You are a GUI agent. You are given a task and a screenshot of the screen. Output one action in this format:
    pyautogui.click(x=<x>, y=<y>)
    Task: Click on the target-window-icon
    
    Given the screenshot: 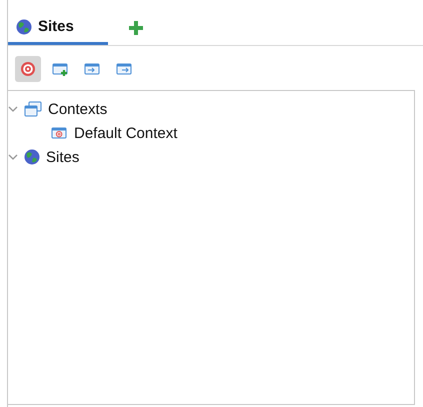 What is the action you would take?
    pyautogui.click(x=59, y=133)
    